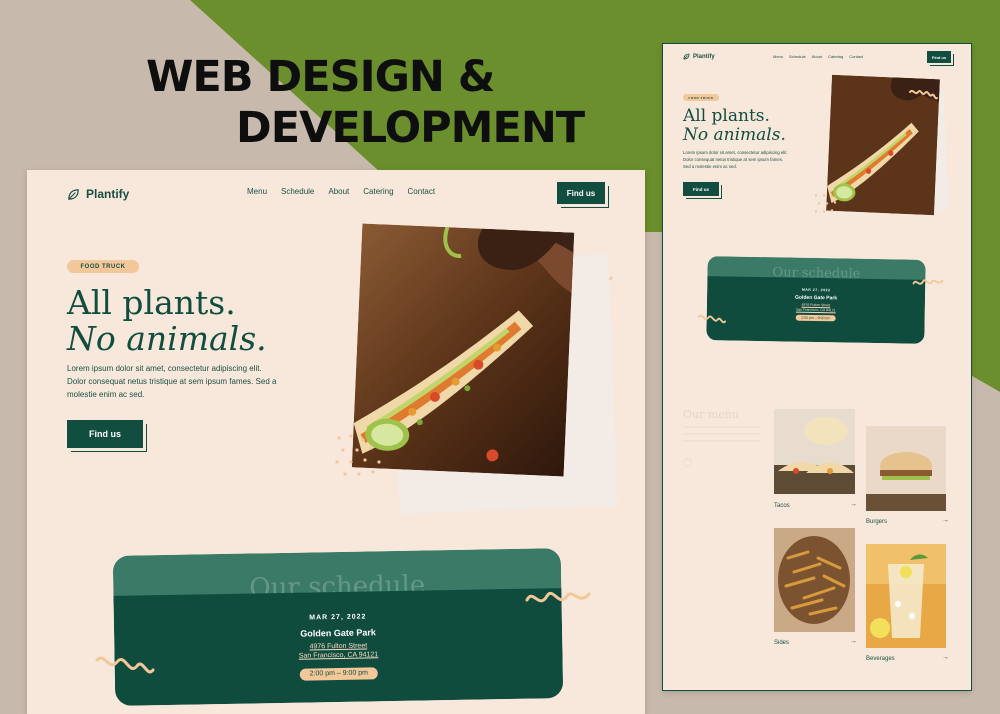 The width and height of the screenshot is (1000, 714). Describe the element at coordinates (781, 643) in the screenshot. I see `menu-item-label: Sides` at that location.